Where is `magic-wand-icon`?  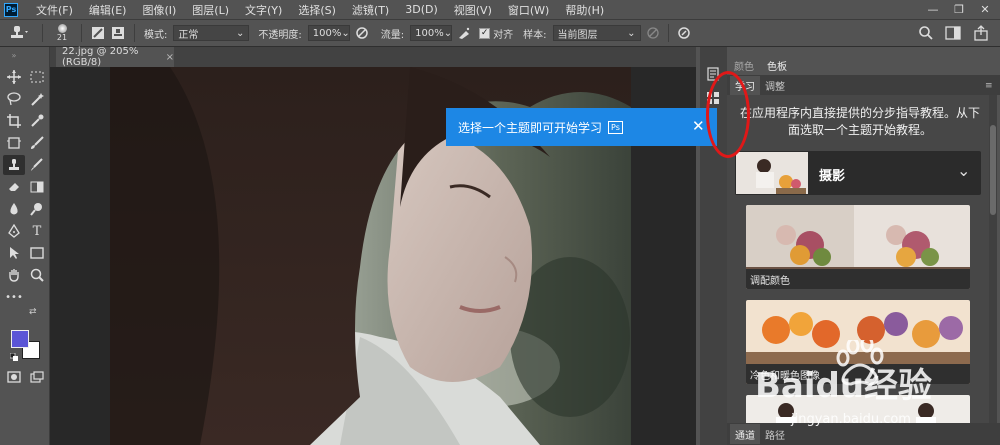
magic-wand-icon is located at coordinates (37, 99).